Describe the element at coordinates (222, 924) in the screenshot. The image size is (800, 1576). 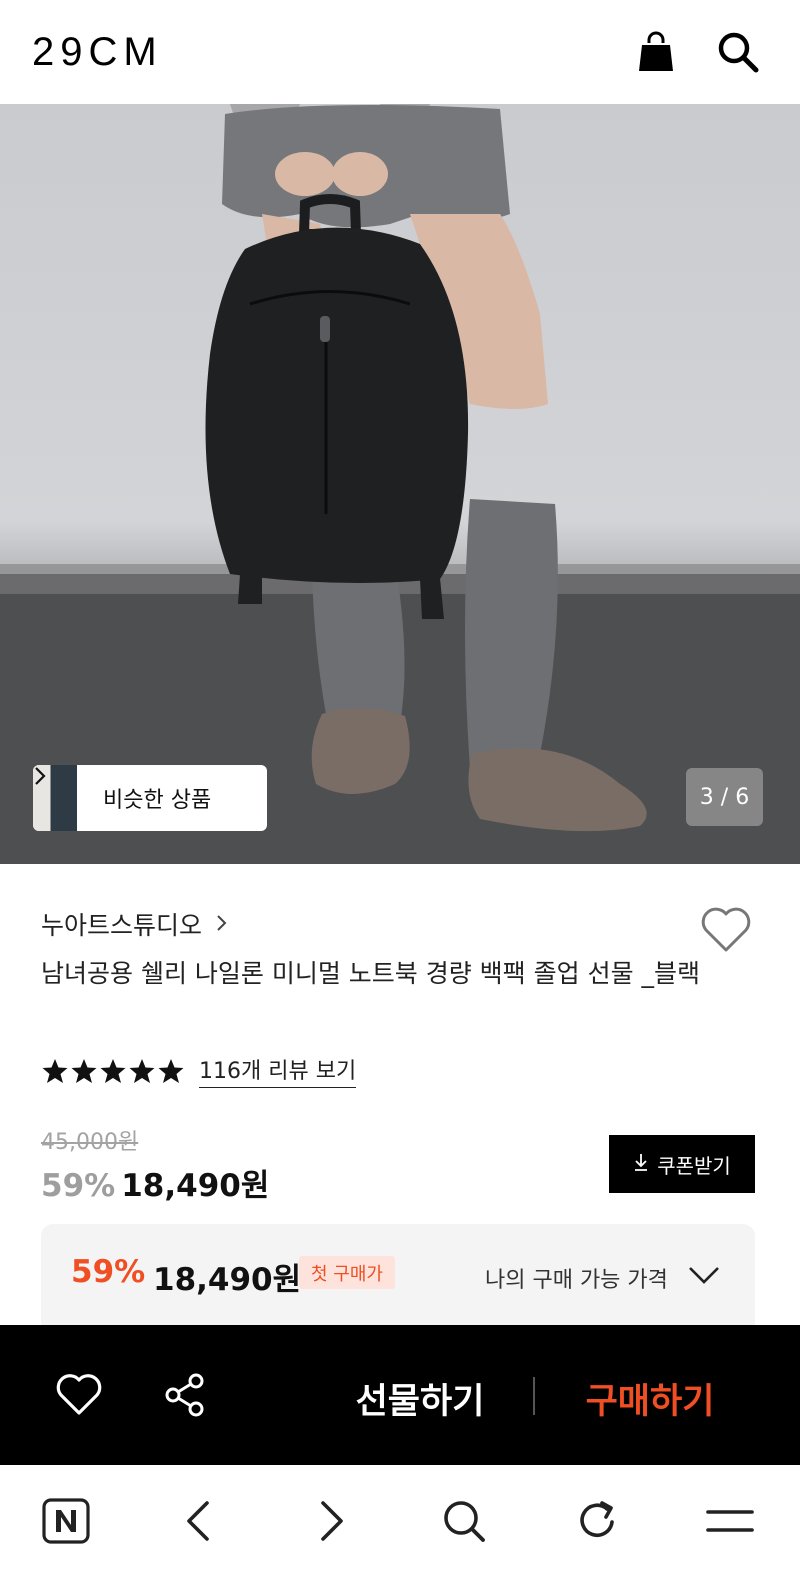
I see `chevron-right-icon` at that location.